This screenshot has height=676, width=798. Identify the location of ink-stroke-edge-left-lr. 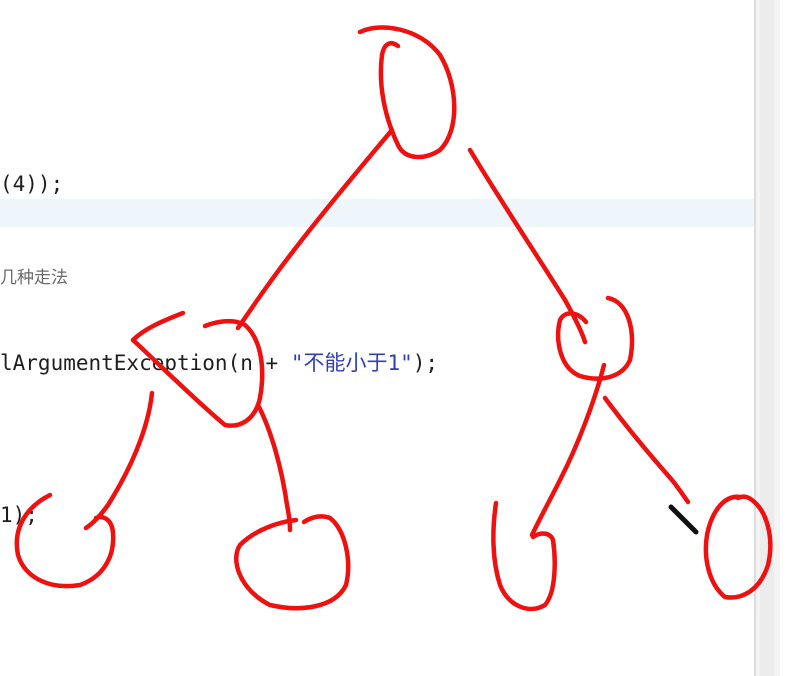
(274, 467).